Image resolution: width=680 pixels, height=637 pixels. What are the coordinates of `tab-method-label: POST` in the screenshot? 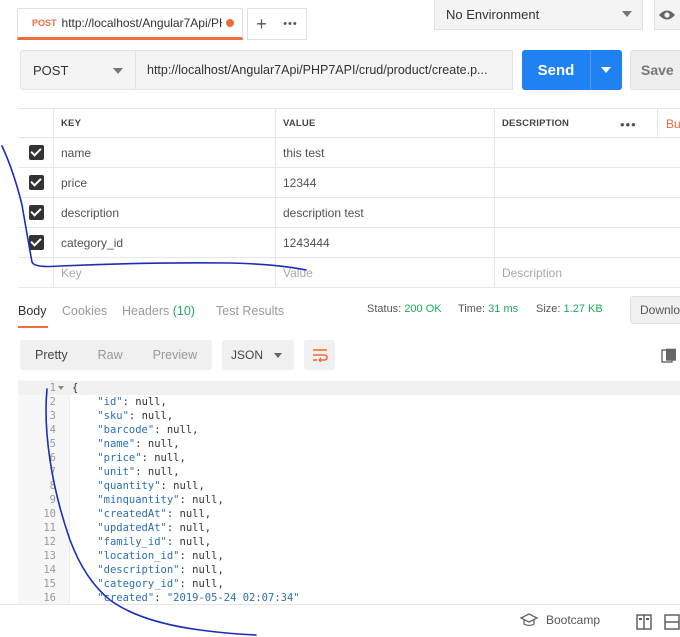 It's located at (44, 23).